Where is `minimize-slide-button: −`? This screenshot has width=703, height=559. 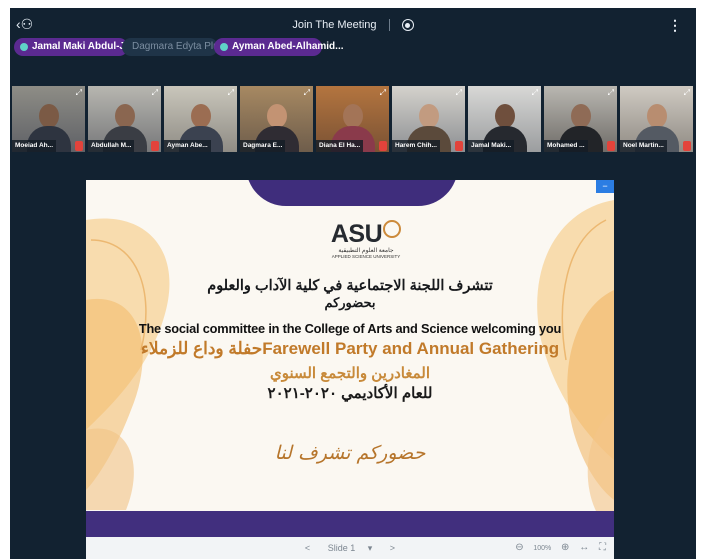
minimize-slide-button: − is located at coordinates (605, 186).